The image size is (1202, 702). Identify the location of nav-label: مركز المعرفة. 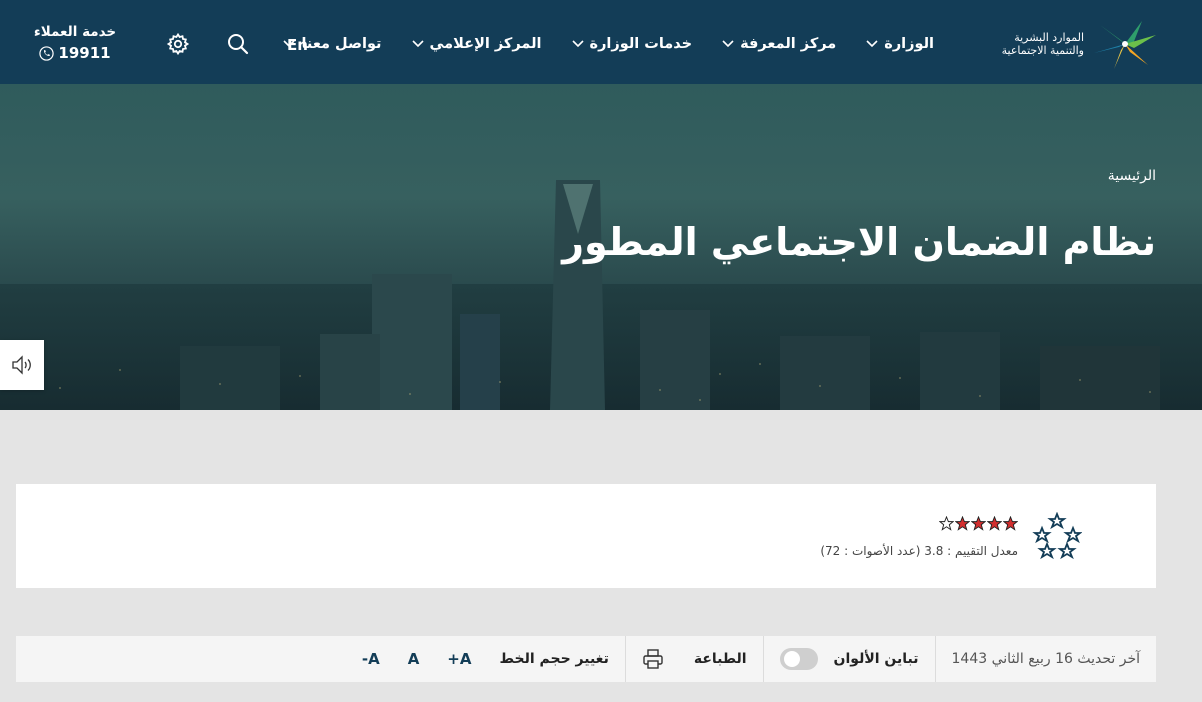
(788, 44).